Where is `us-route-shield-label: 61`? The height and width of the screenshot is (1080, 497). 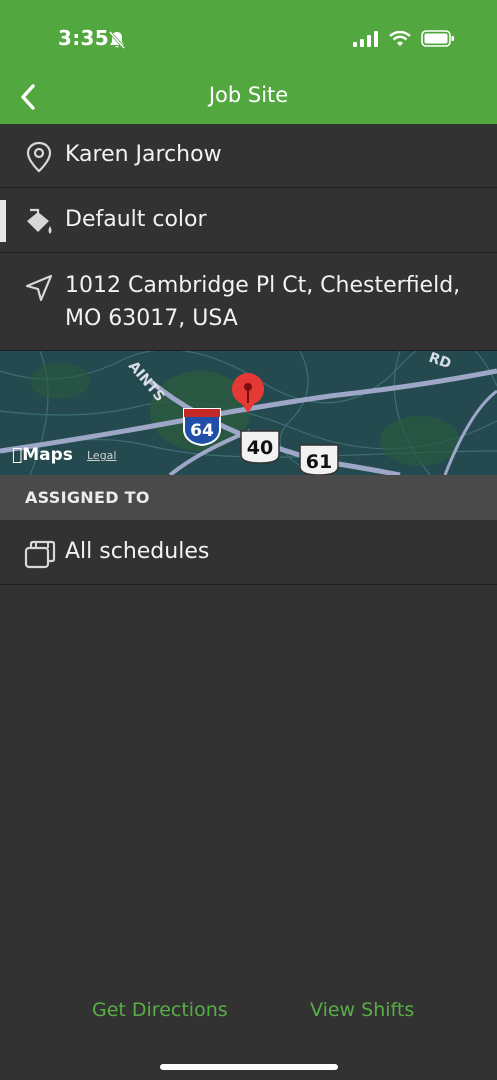
us-route-shield-label: 61 is located at coordinates (319, 462).